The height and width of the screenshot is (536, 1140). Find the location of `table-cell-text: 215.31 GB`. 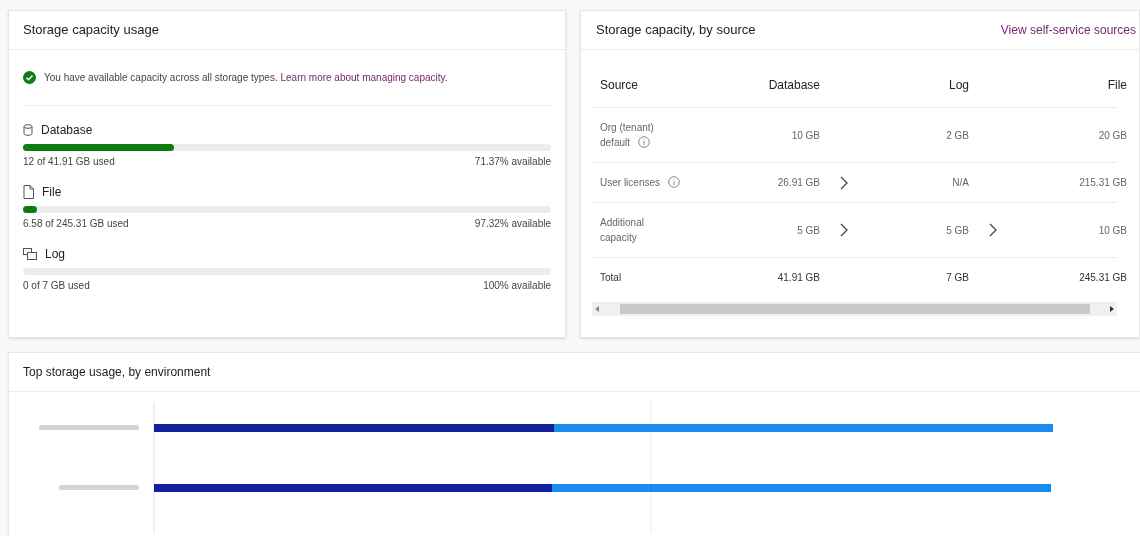

table-cell-text: 215.31 GB is located at coordinates (1102, 183).